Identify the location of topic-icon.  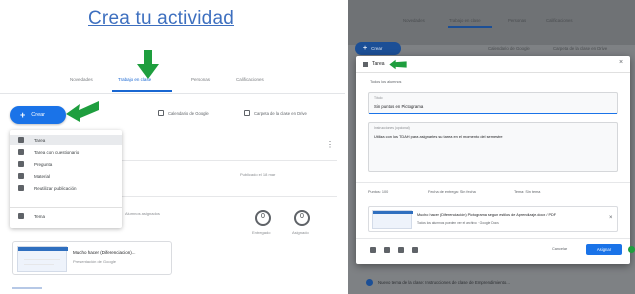
(21, 216).